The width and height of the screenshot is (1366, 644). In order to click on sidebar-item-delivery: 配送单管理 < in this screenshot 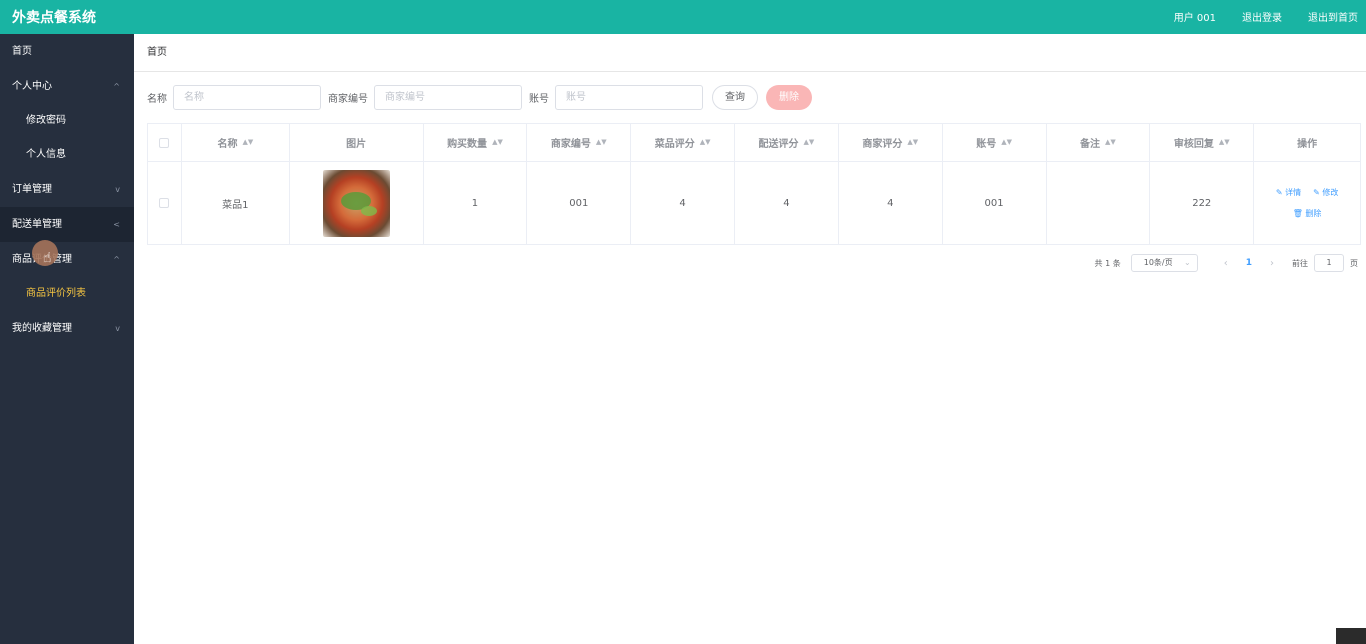, I will do `click(67, 224)`.